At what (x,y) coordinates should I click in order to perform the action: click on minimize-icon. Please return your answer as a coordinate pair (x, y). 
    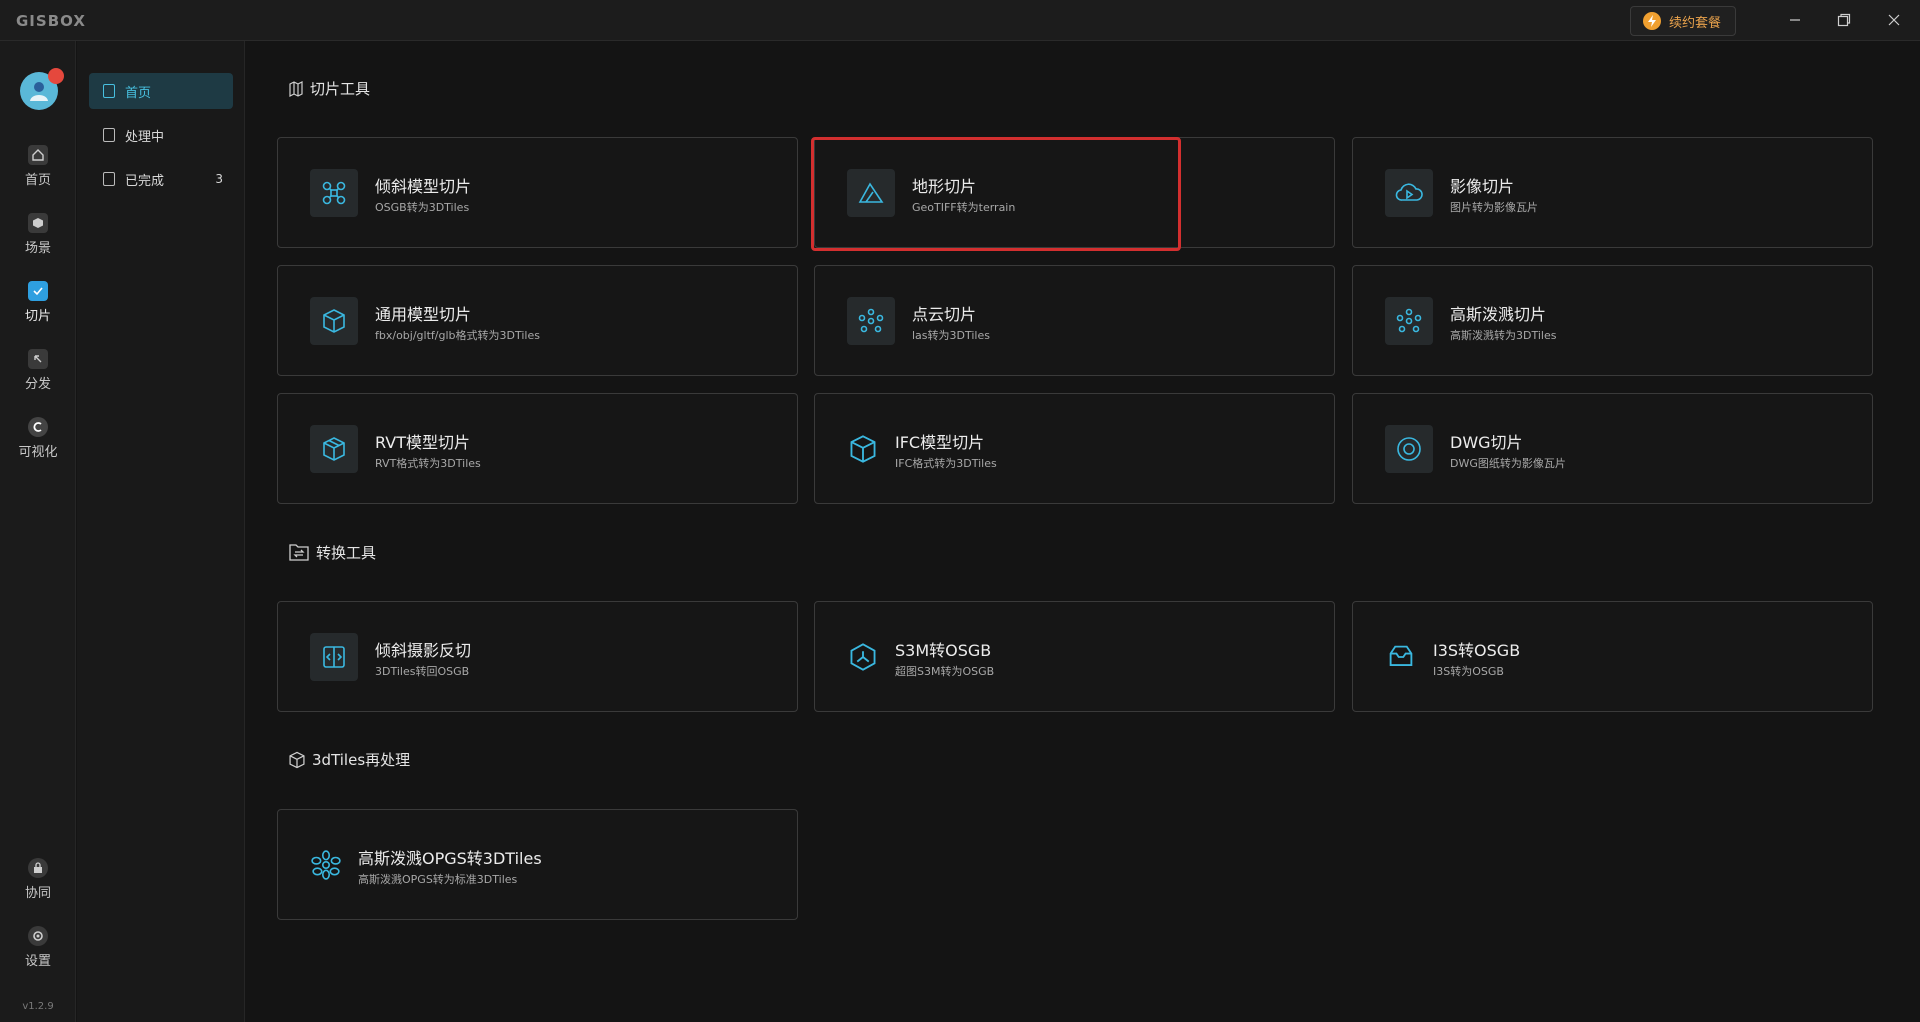
    Looking at the image, I should click on (1795, 20).